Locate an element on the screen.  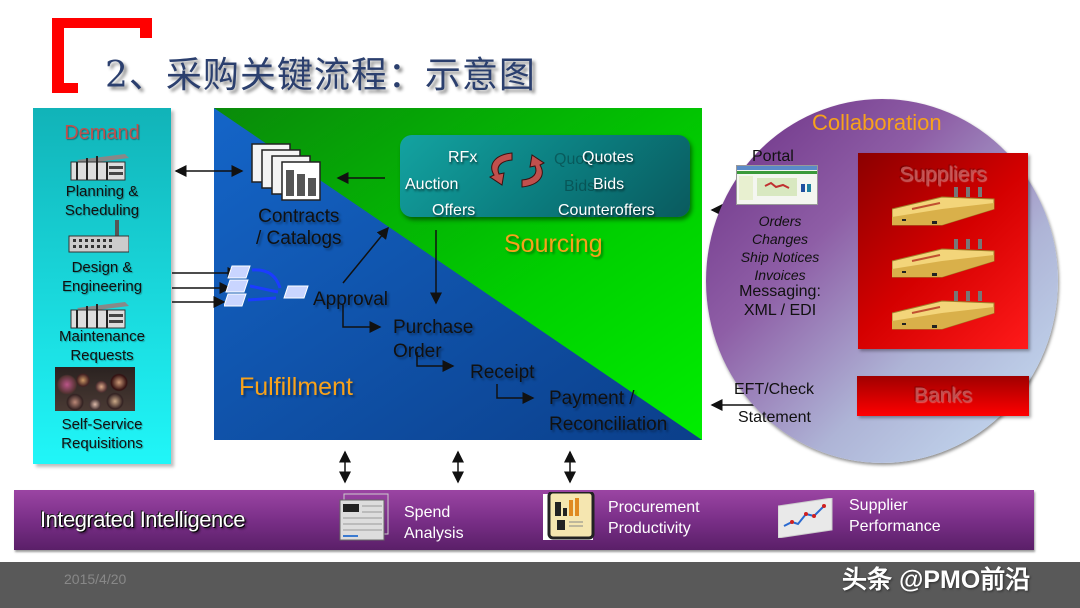
sourcing-item-offers: Offers is located at coordinates (454, 210).